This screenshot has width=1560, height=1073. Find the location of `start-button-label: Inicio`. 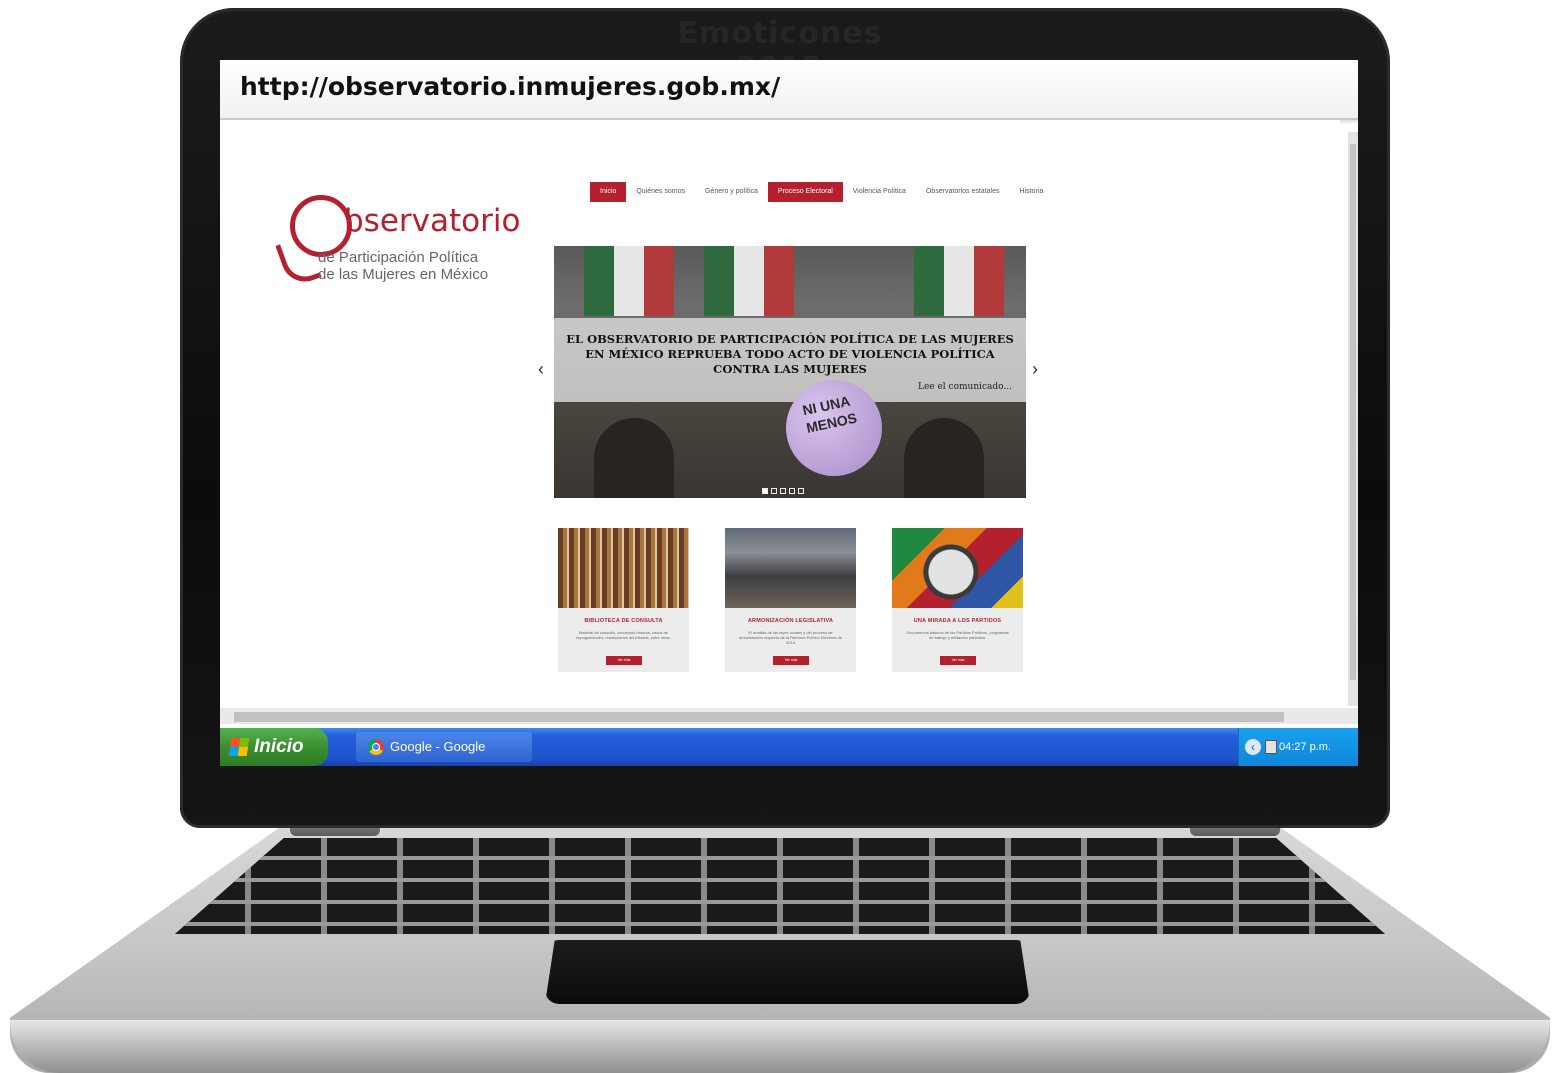

start-button-label: Inicio is located at coordinates (279, 746).